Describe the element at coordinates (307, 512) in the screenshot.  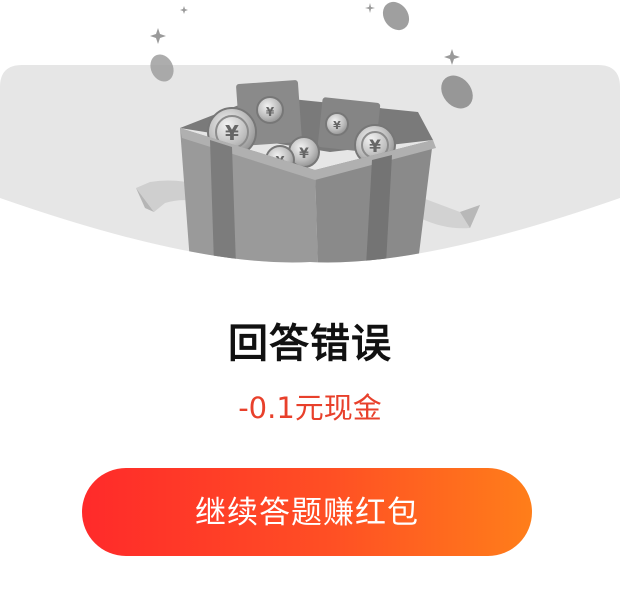
I see `continue-answering-button: 继续答题赚红包` at that location.